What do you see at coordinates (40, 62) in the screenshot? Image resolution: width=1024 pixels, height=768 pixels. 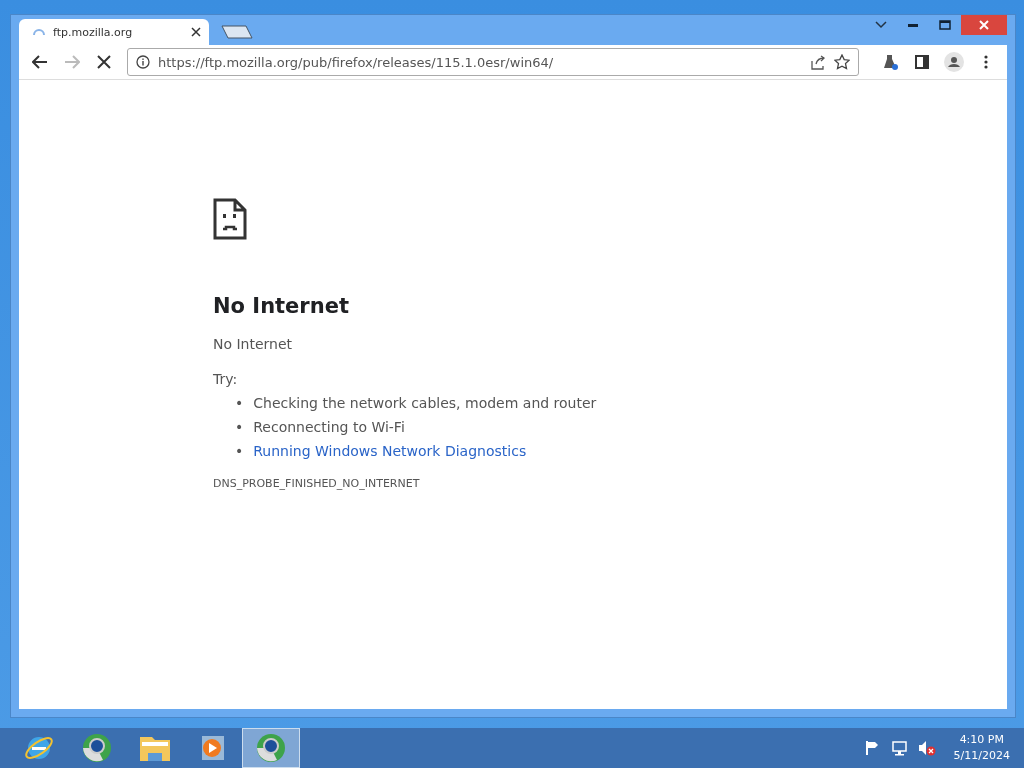 I see `back-icon` at bounding box center [40, 62].